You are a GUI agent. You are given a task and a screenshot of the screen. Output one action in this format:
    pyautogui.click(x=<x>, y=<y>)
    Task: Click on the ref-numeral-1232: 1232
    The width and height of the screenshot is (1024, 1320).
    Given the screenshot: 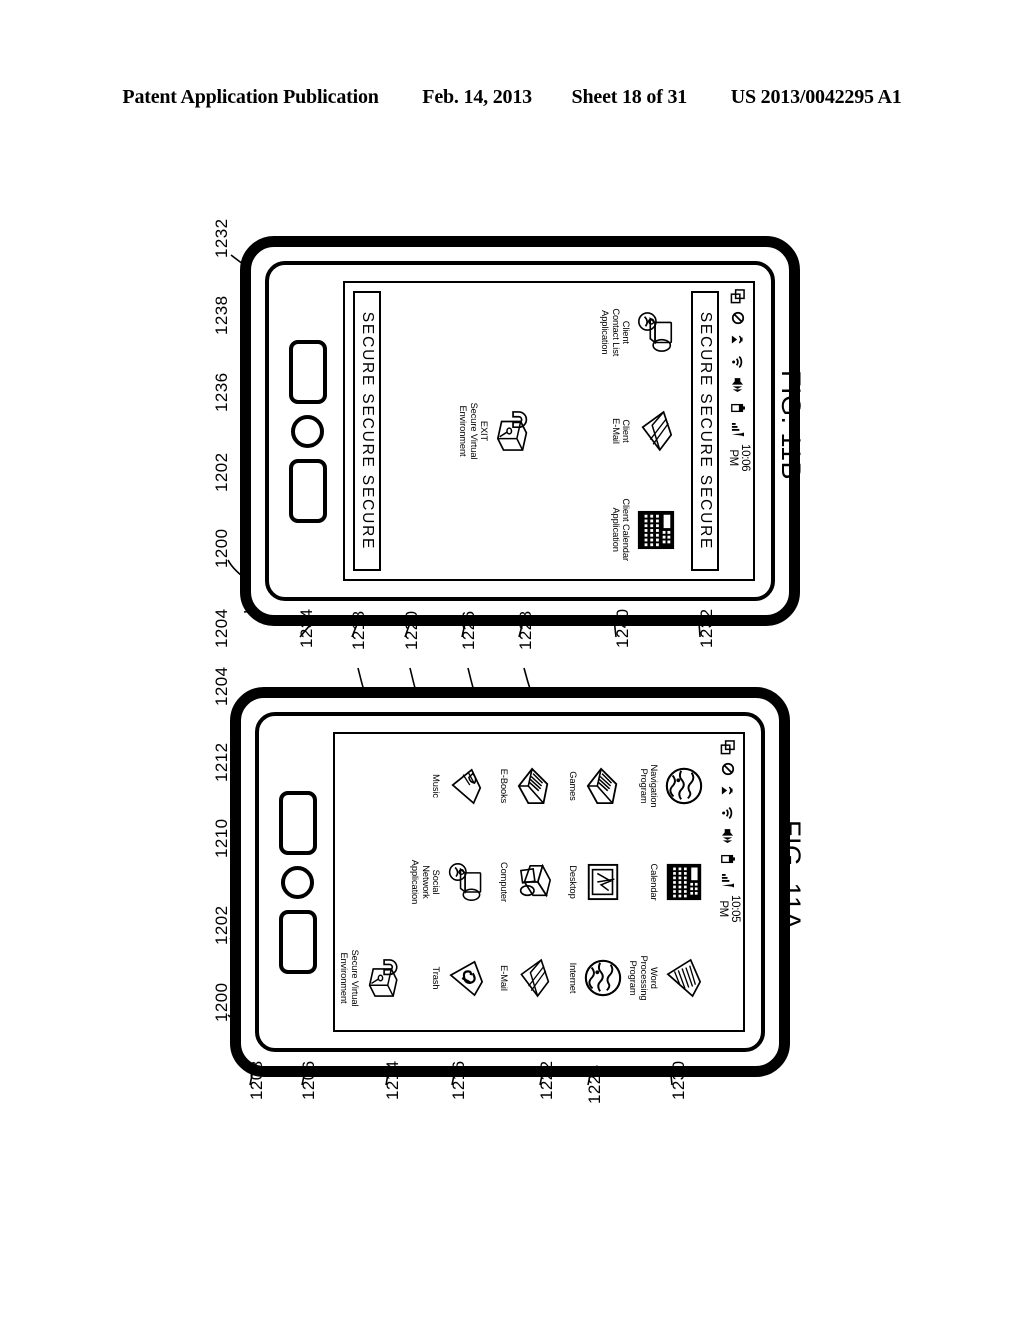 What is the action you would take?
    pyautogui.click(x=221, y=238)
    